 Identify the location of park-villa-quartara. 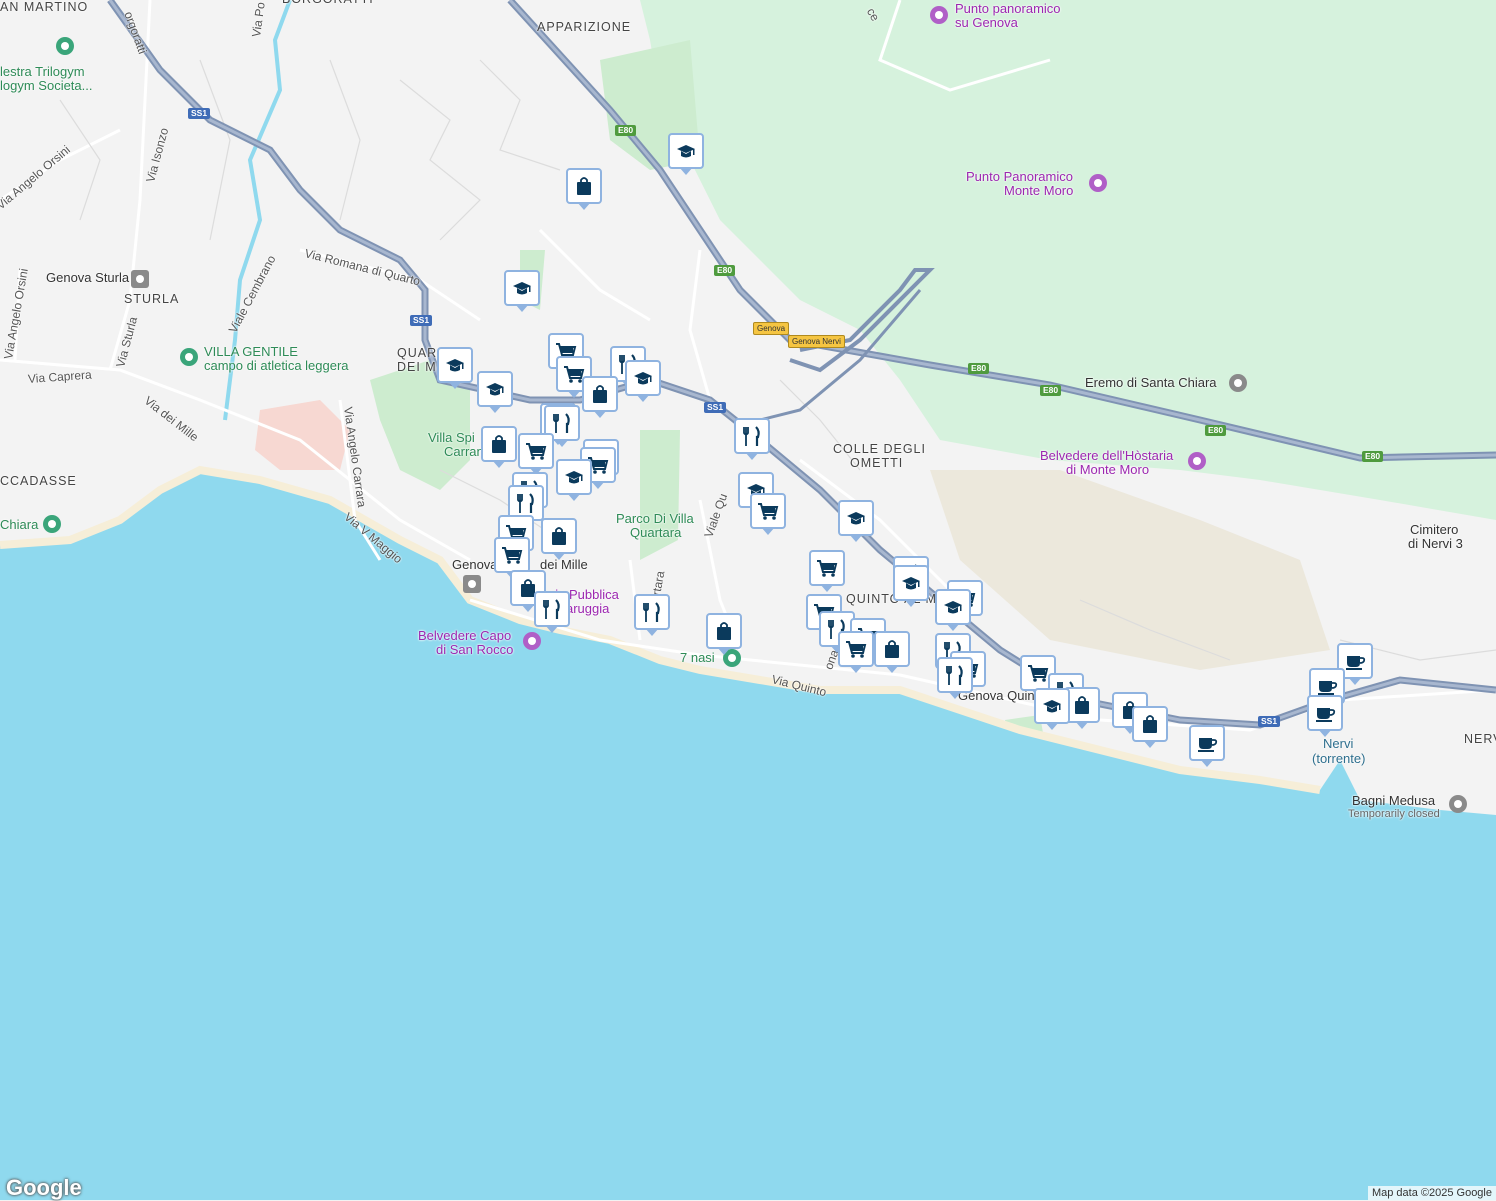
(660, 495).